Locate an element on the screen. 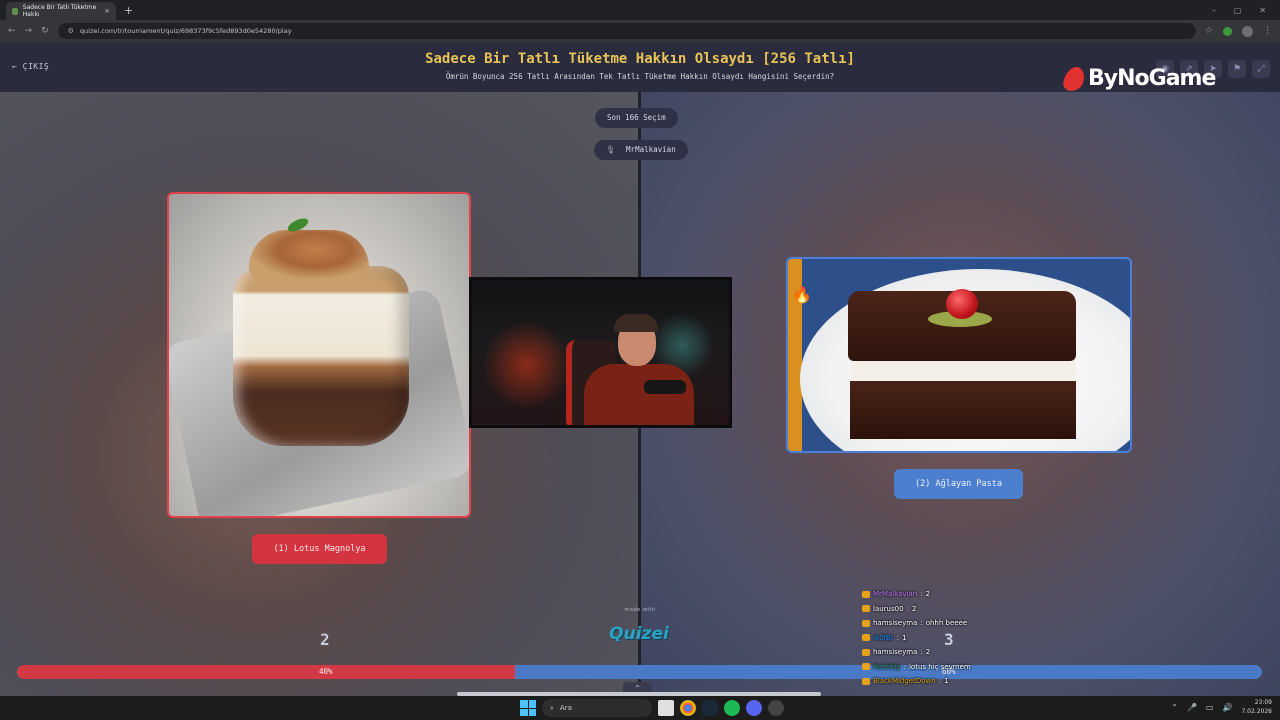  bynogame-mark-icon is located at coordinates (1074, 78).